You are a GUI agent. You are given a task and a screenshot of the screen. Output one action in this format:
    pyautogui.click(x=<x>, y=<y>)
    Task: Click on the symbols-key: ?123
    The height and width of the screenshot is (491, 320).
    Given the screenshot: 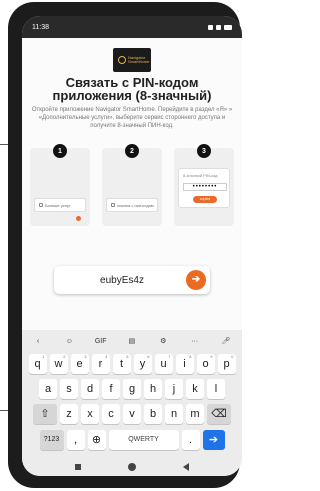 What is the action you would take?
    pyautogui.click(x=51, y=440)
    